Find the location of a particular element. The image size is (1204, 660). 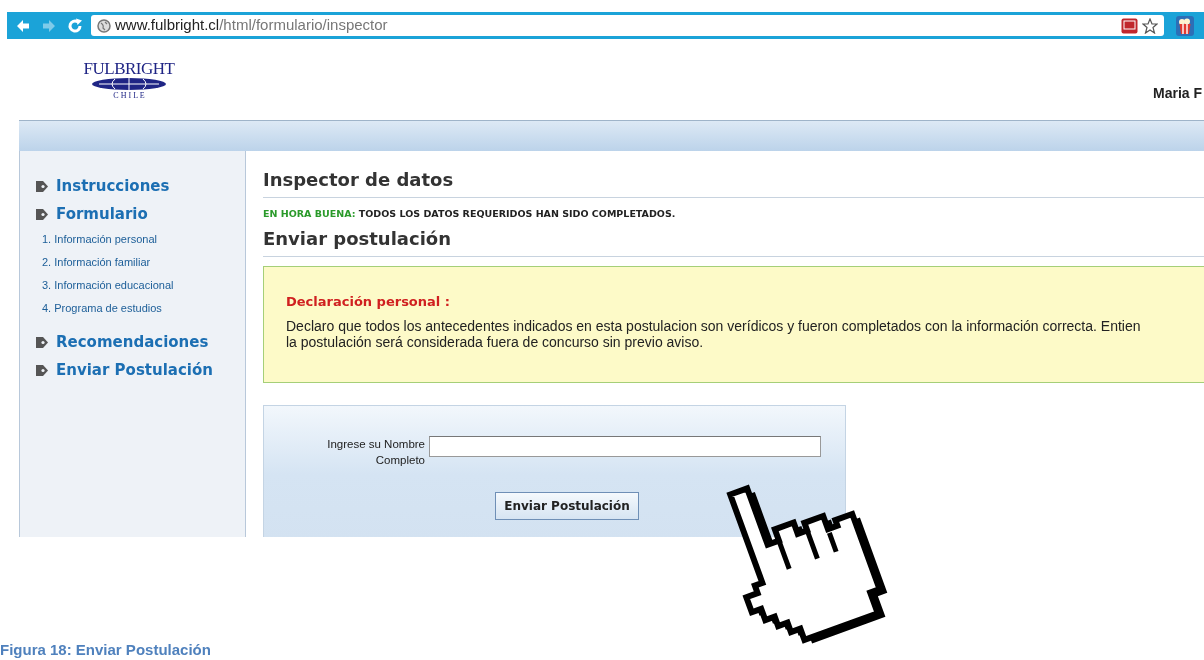

user-name: Maria F is located at coordinates (1178, 93).